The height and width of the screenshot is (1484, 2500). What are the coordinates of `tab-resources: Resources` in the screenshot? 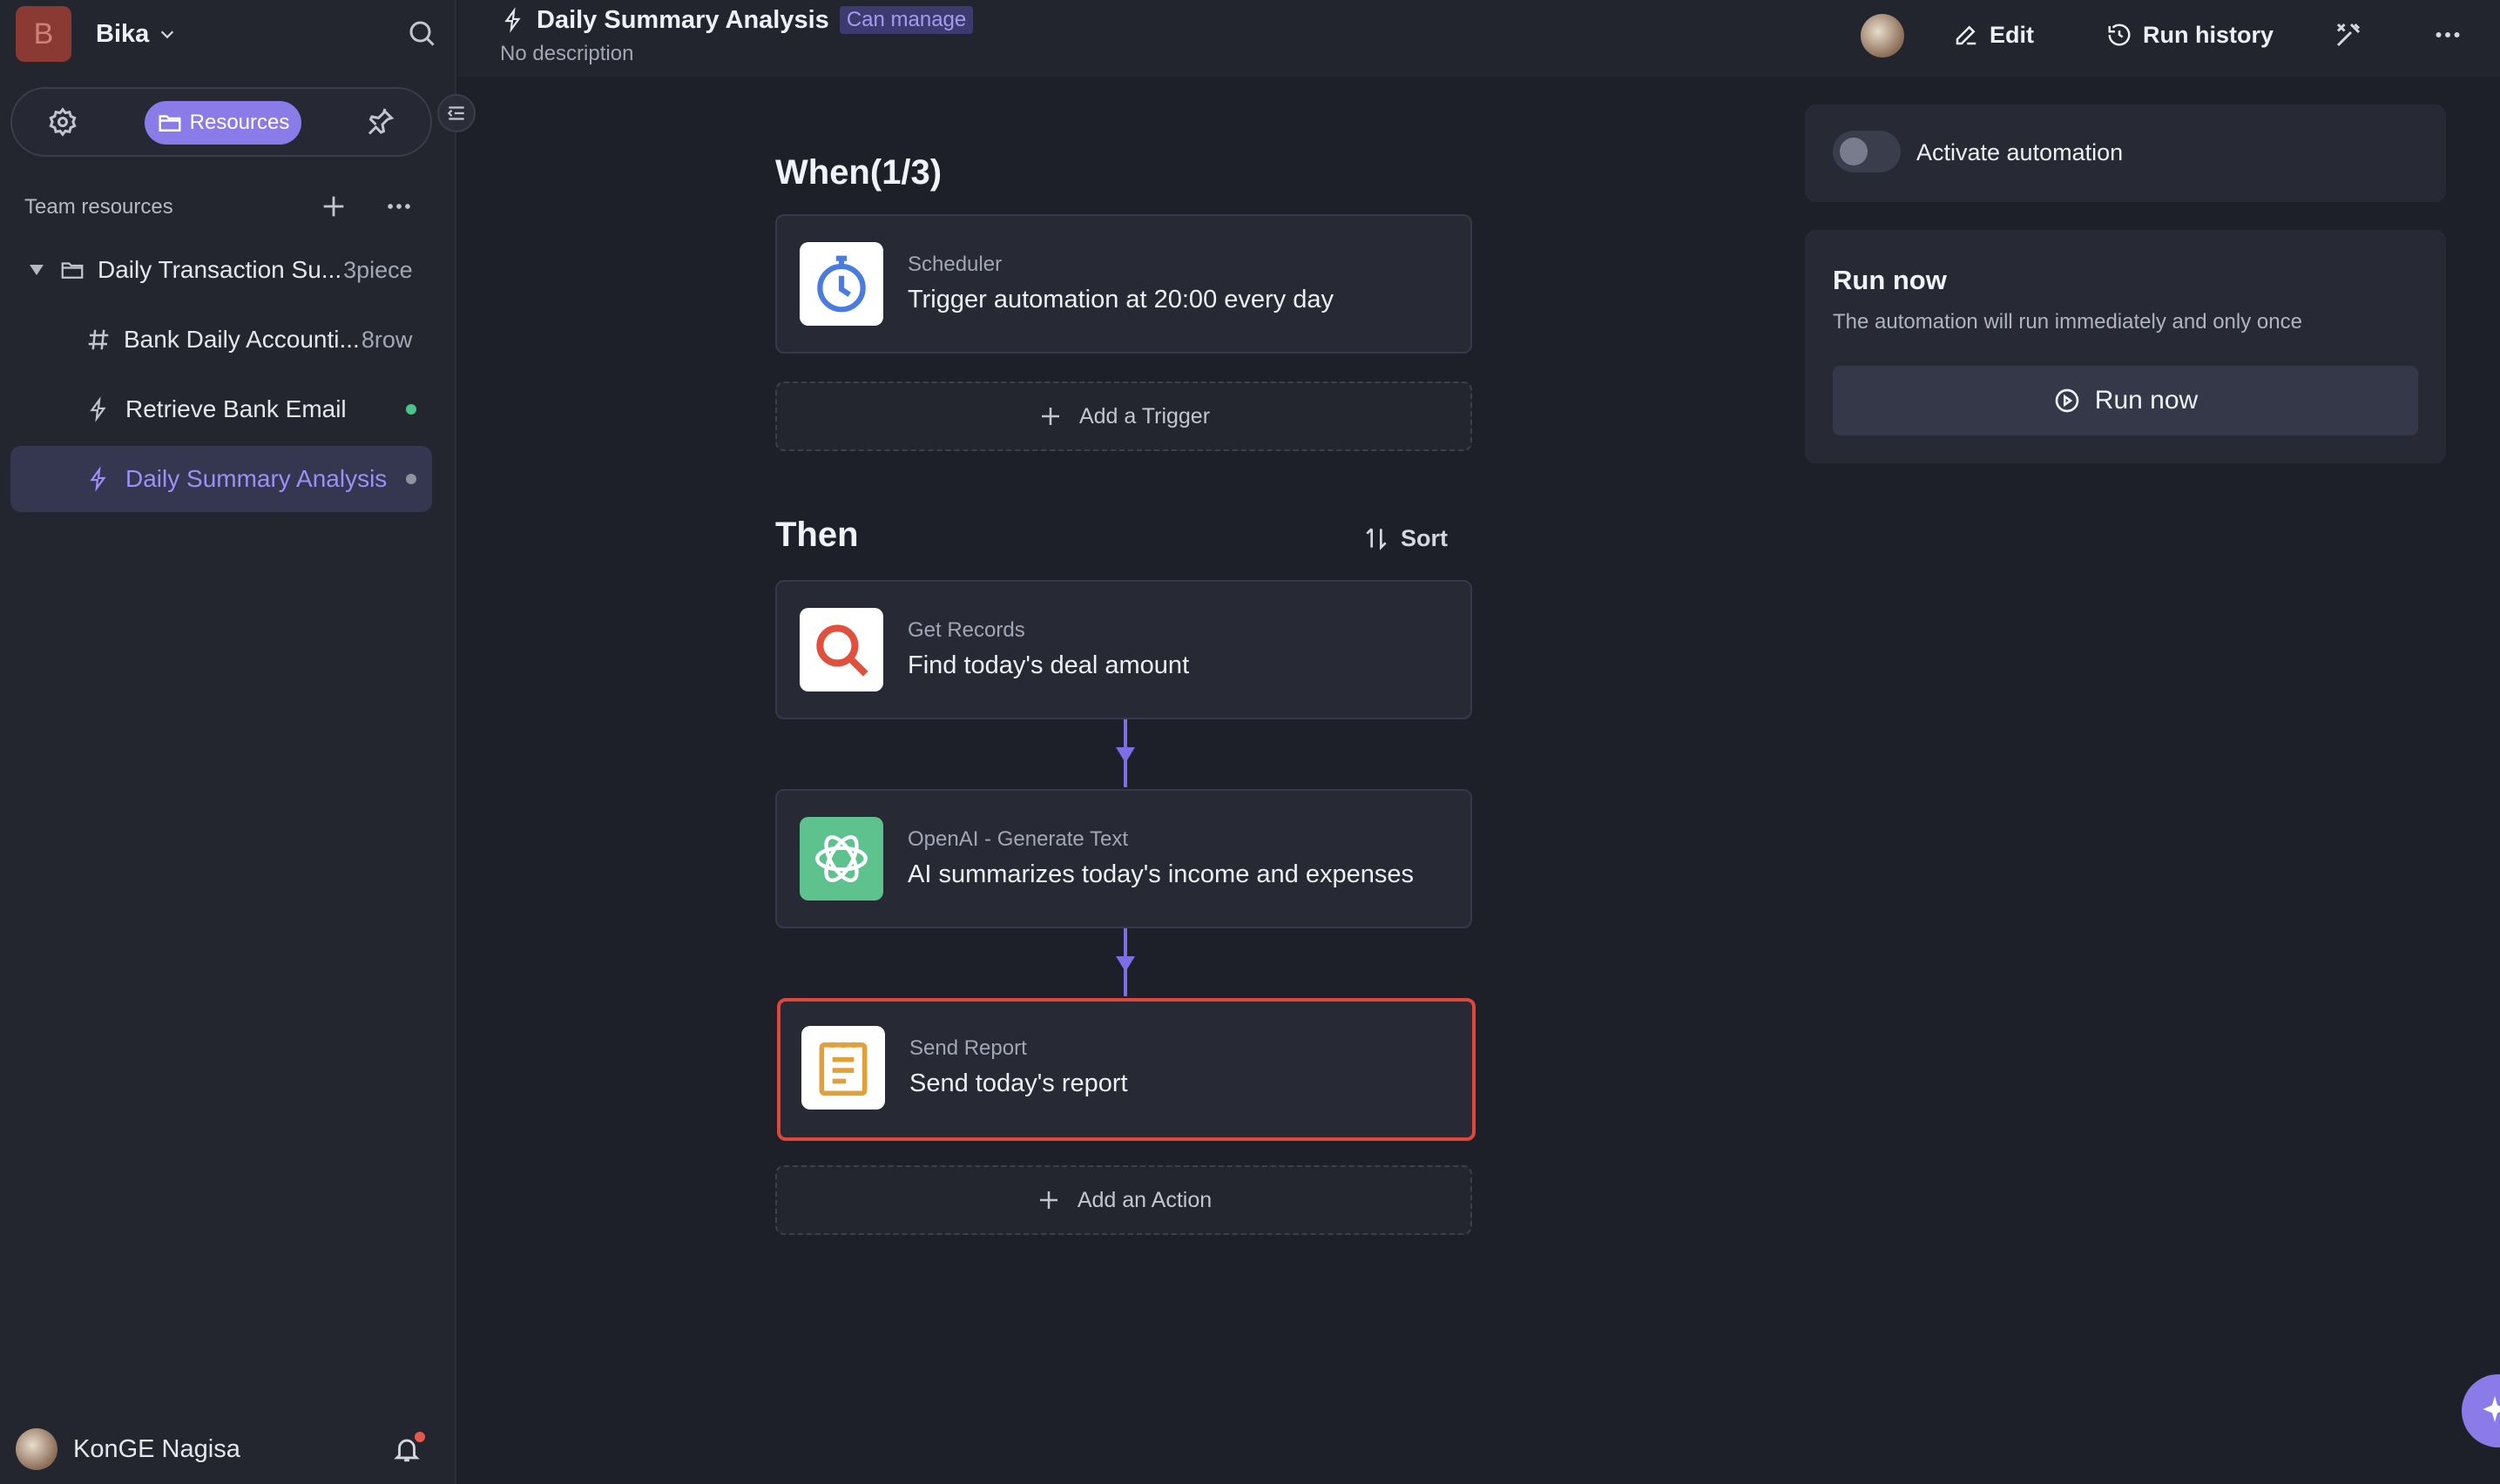 It's located at (223, 123).